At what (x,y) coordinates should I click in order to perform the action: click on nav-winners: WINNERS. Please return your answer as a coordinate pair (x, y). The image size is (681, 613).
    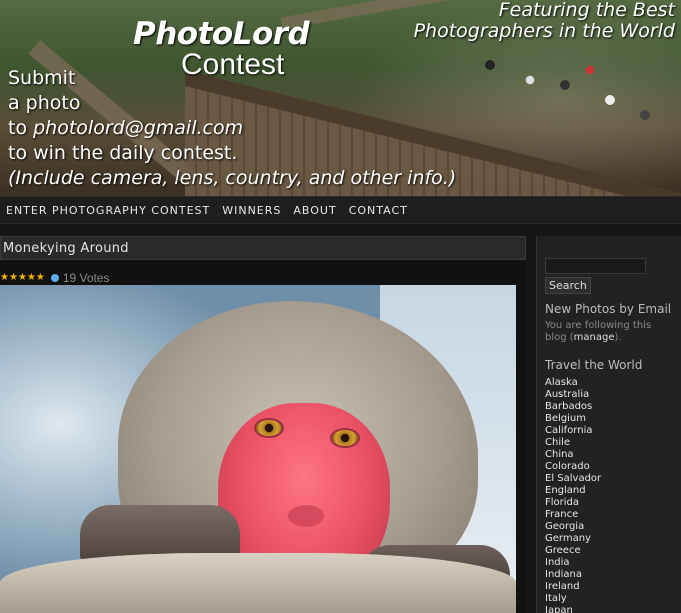
    Looking at the image, I should click on (251, 210).